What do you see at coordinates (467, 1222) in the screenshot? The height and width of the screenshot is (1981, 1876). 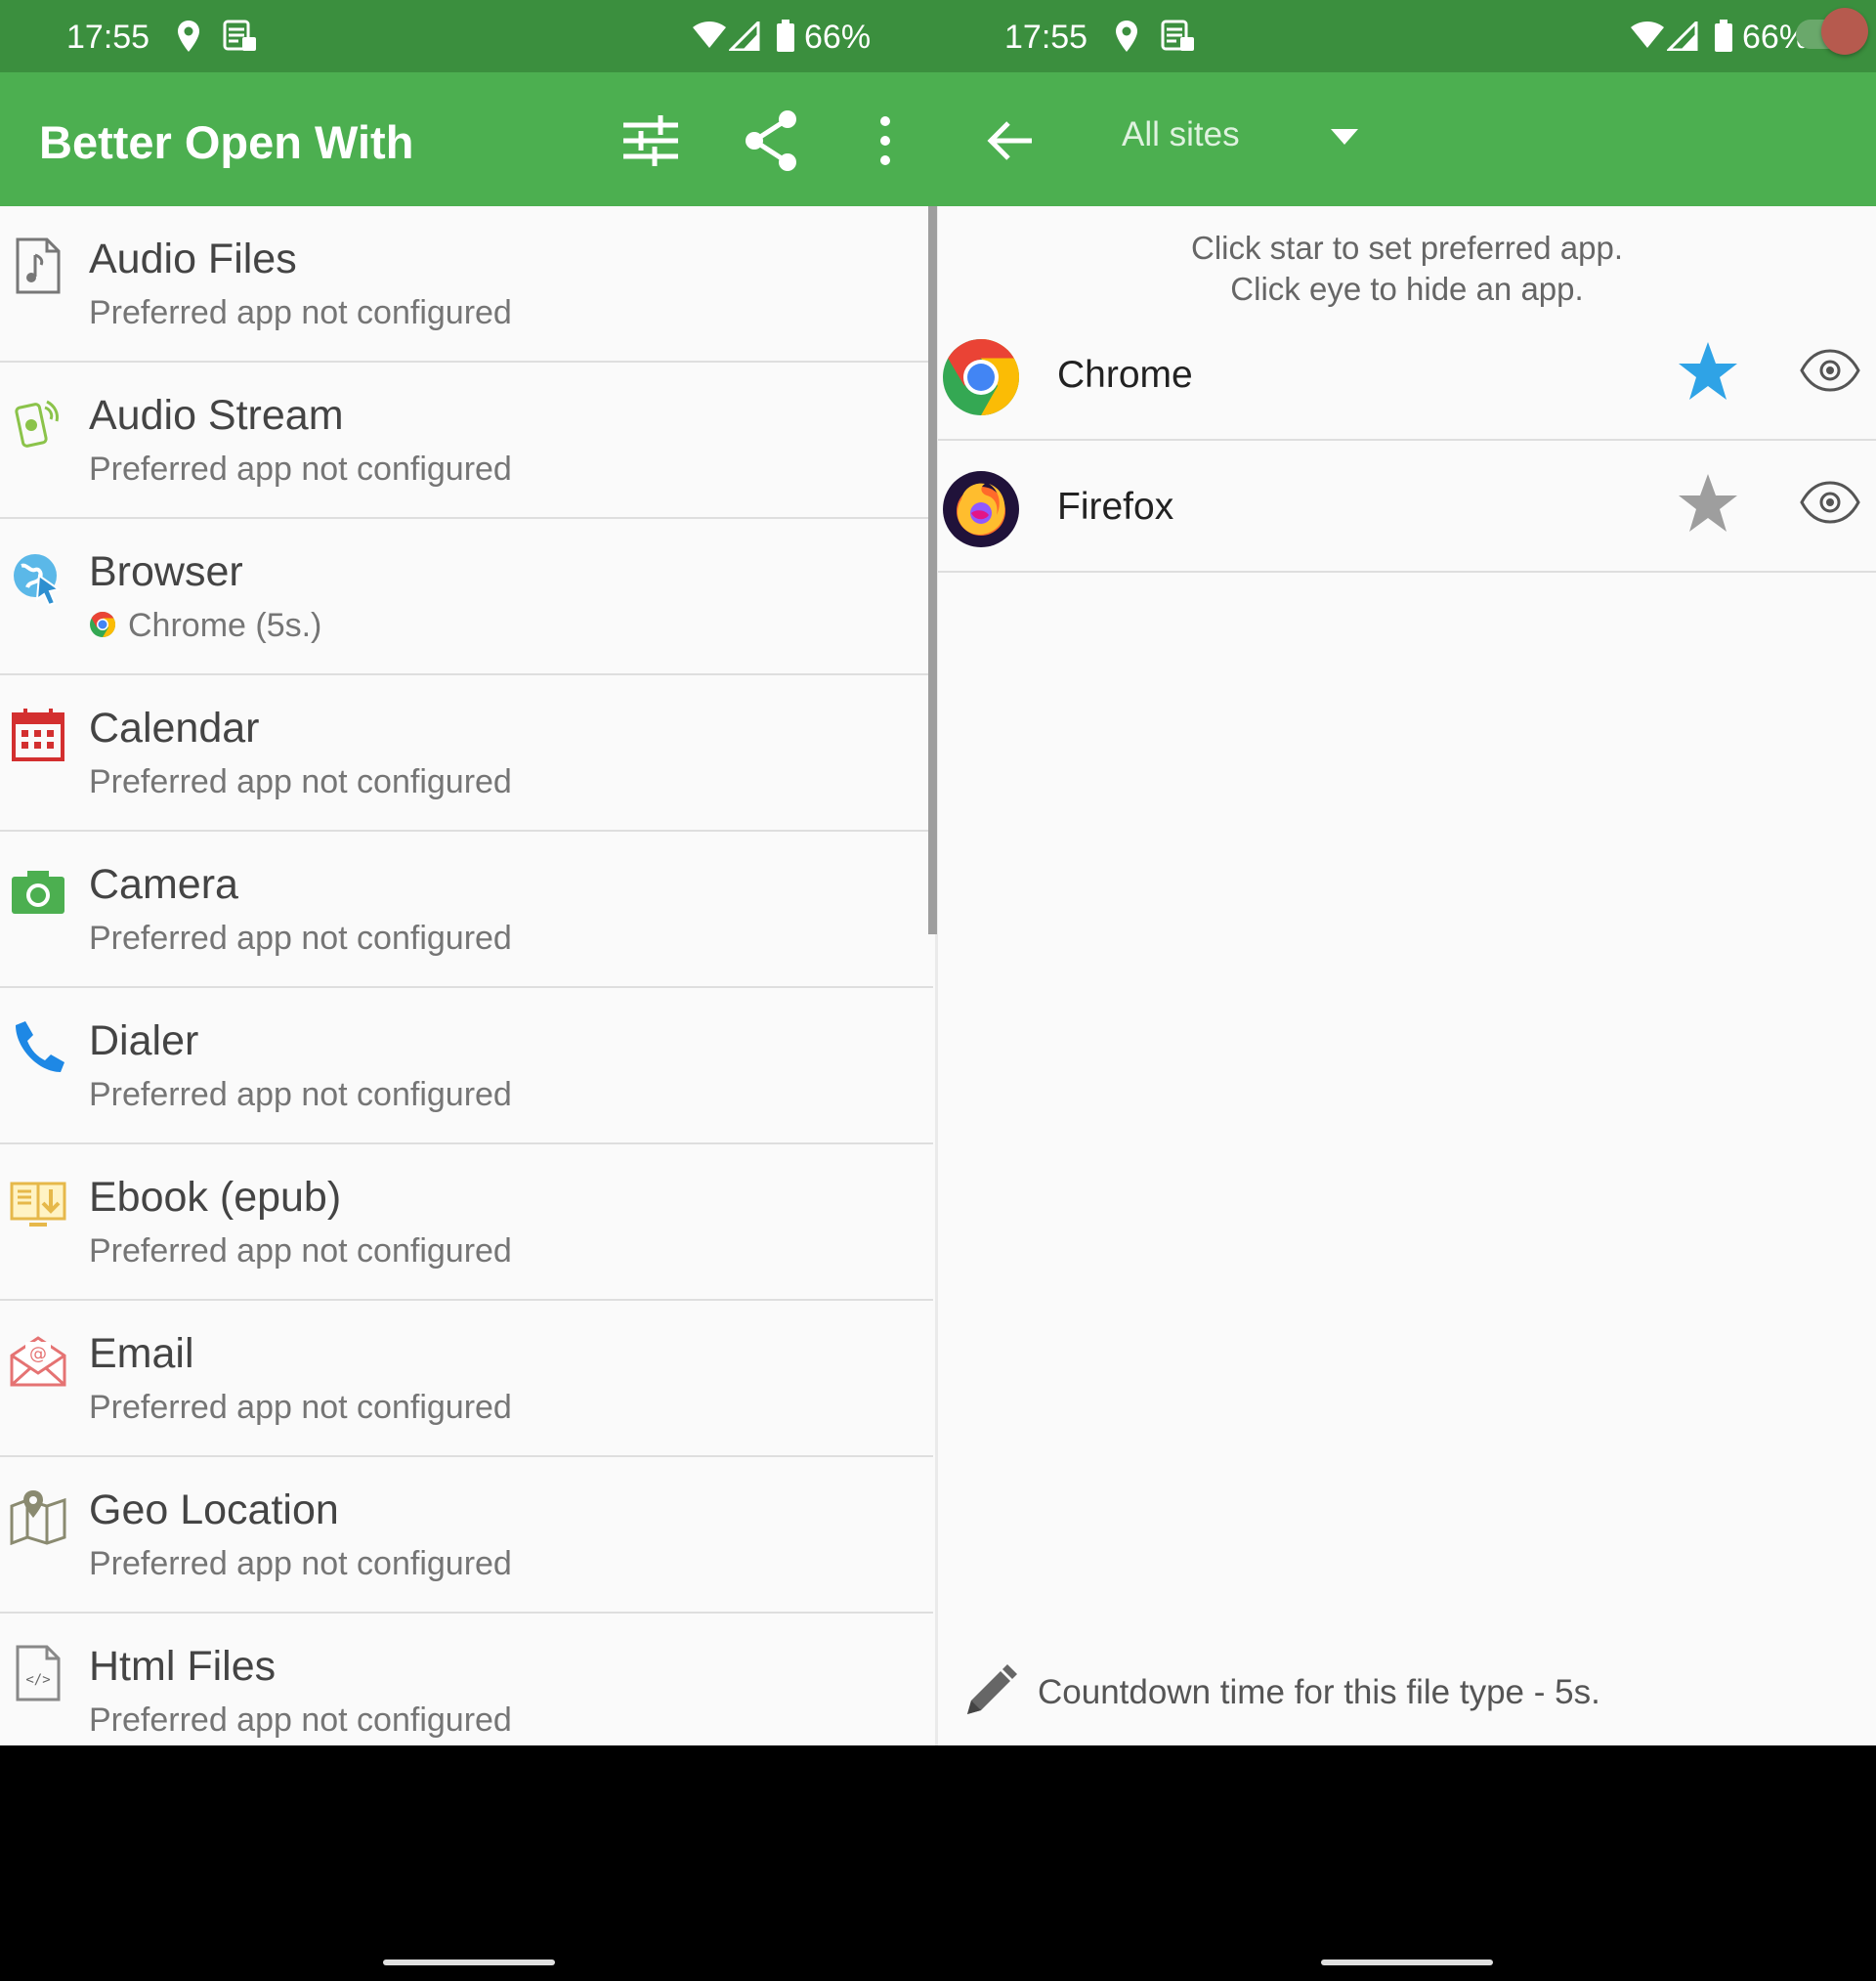 I see `list-item: Ebook (epub) Preferred app not configured` at bounding box center [467, 1222].